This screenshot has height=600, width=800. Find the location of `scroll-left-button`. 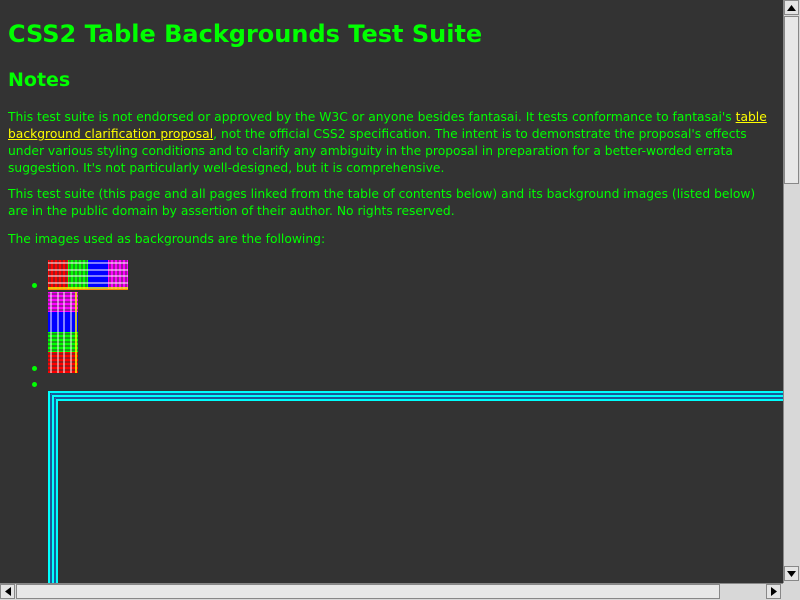

scroll-left-button is located at coordinates (7, 591).